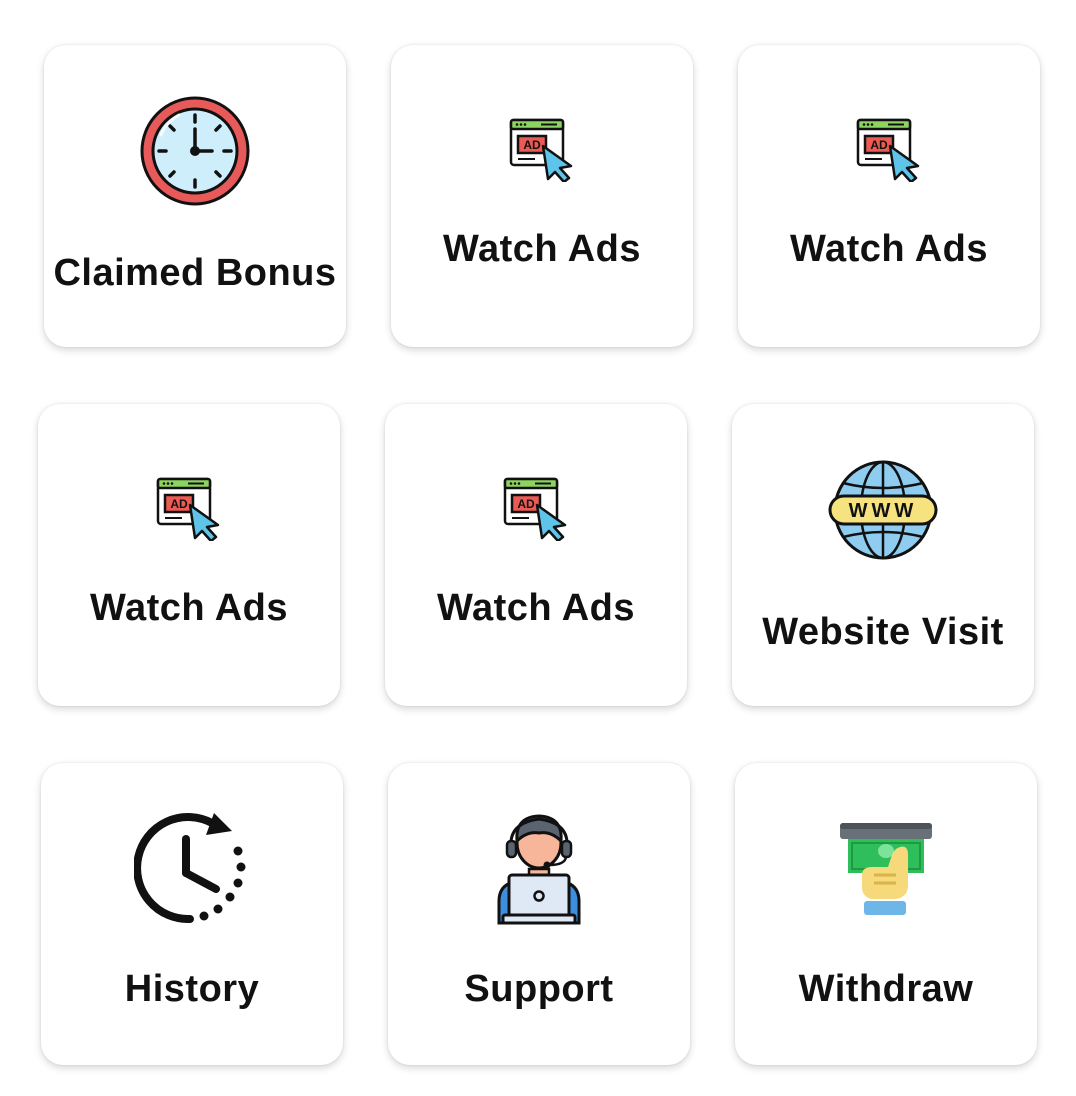  Describe the element at coordinates (536, 555) in the screenshot. I see `tile-watch-ads-4: AD Watch Ads` at that location.